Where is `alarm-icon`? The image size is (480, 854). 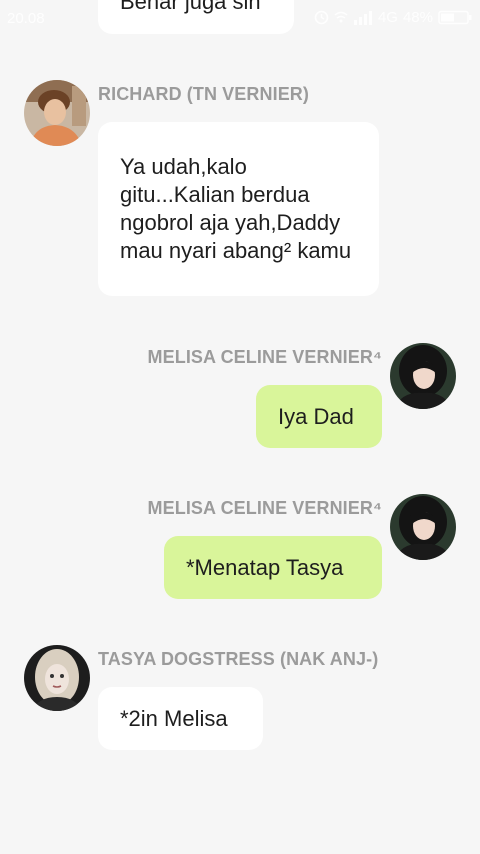 alarm-icon is located at coordinates (321, 17).